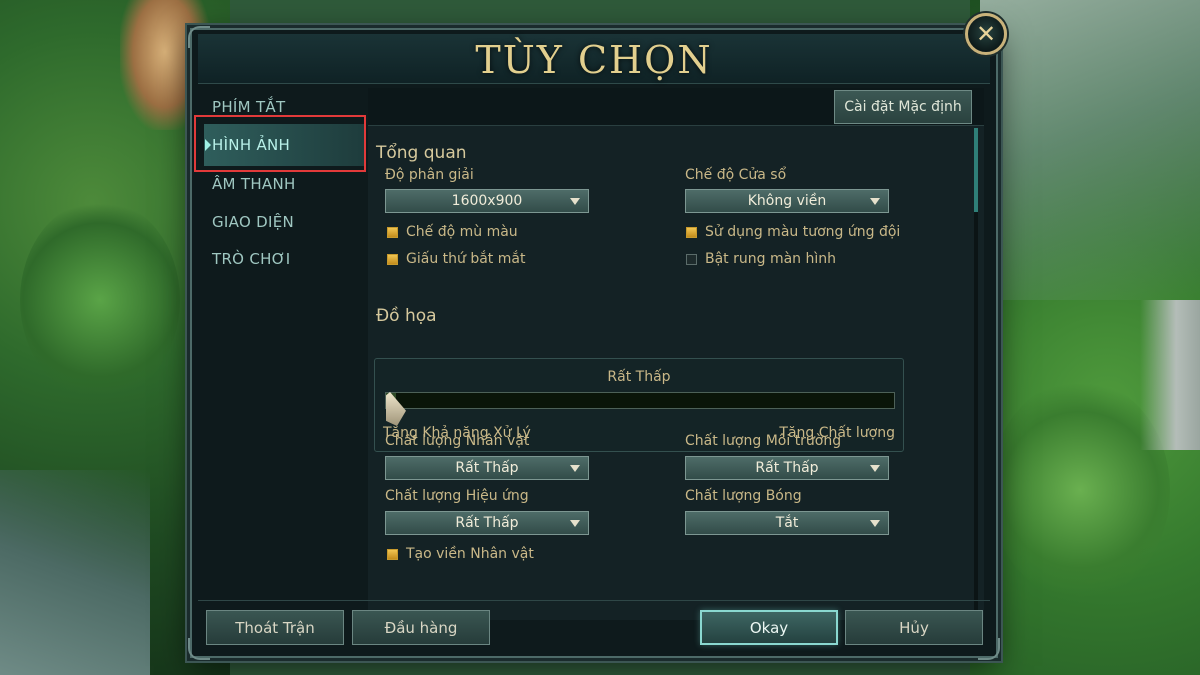 The image size is (1200, 675). I want to click on checkbox-label: Bật rung màn hình, so click(771, 259).